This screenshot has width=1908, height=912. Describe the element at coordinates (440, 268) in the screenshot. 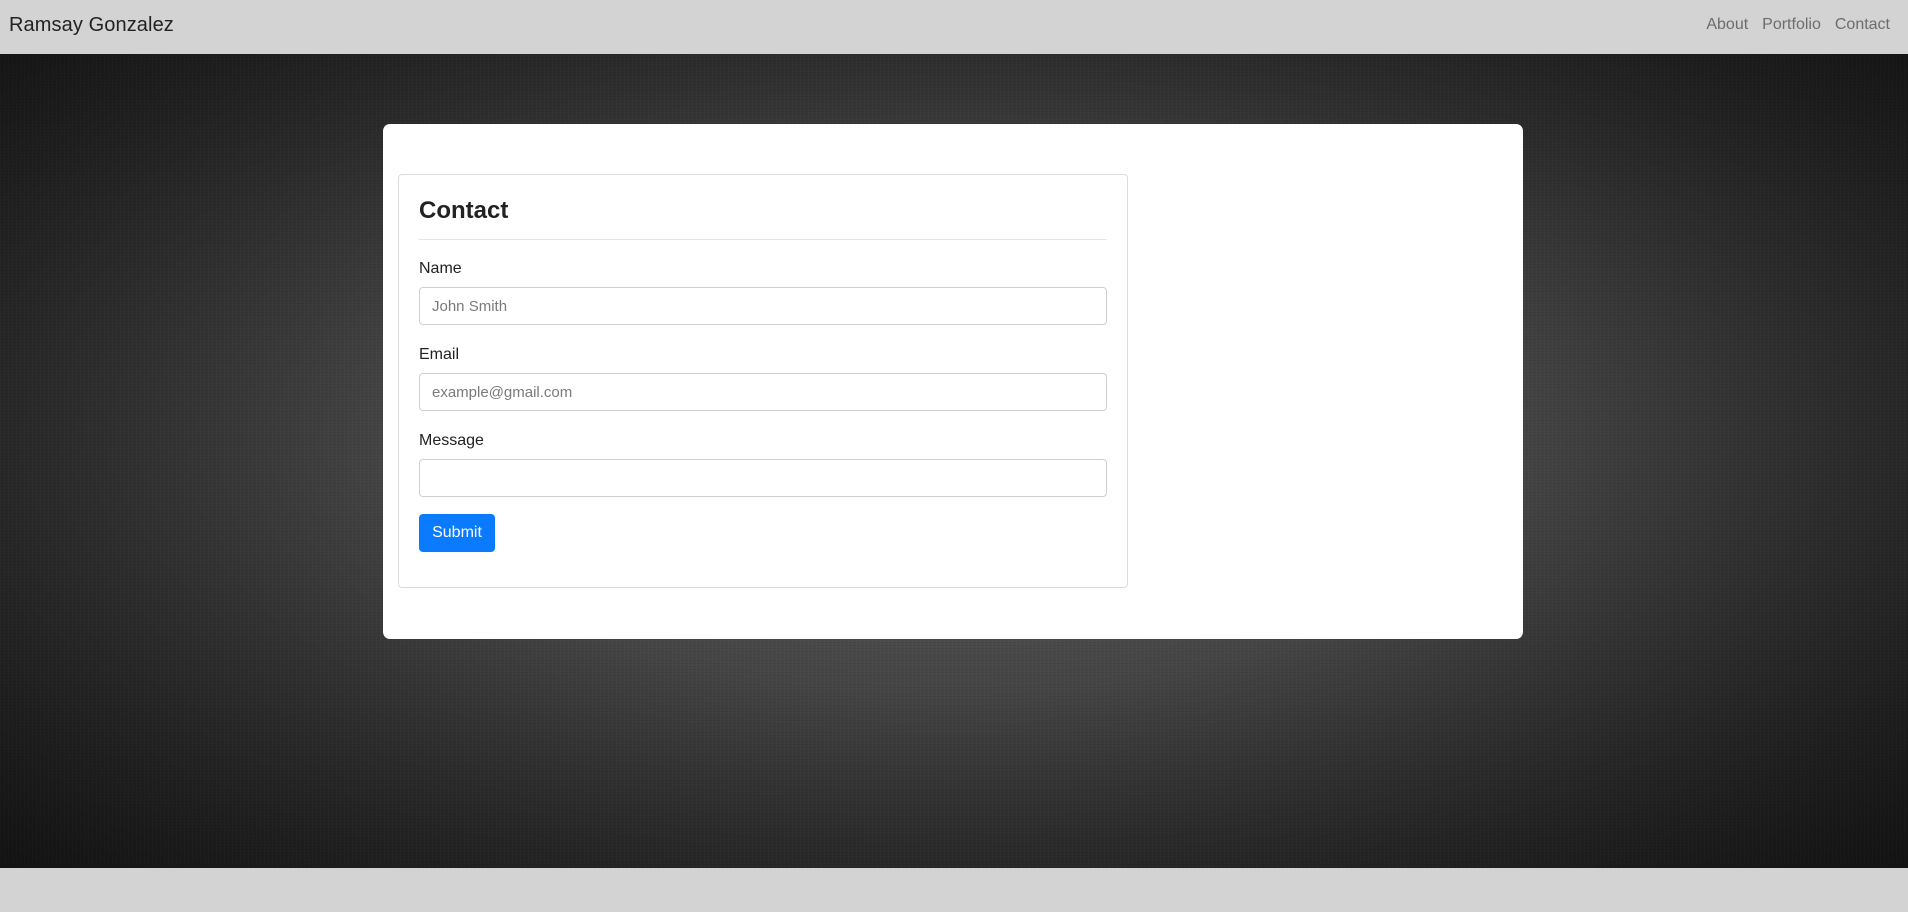

I see `name-label: Name` at that location.